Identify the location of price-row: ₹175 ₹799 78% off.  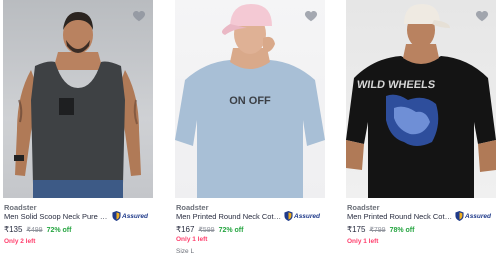
(380, 229).